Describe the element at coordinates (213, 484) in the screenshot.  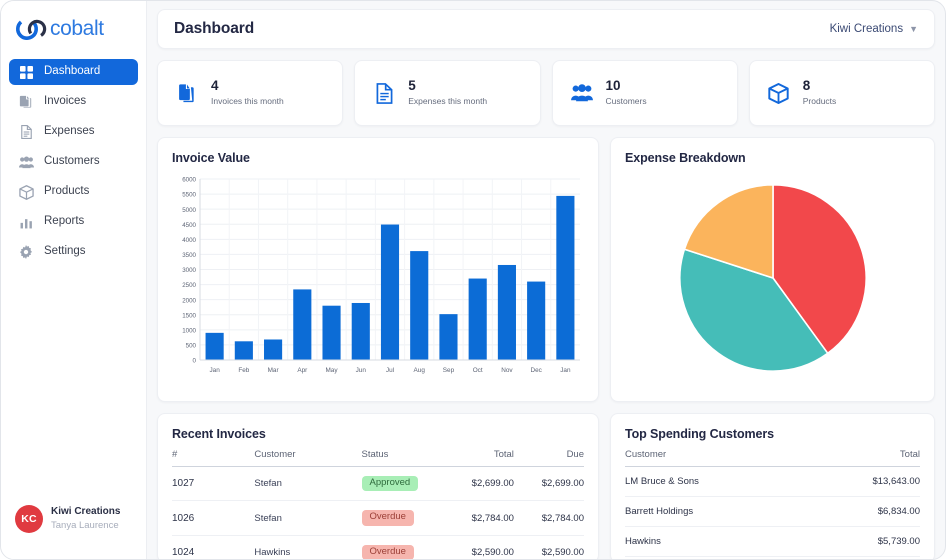
I see `cell-invoice-id: 1027` at that location.